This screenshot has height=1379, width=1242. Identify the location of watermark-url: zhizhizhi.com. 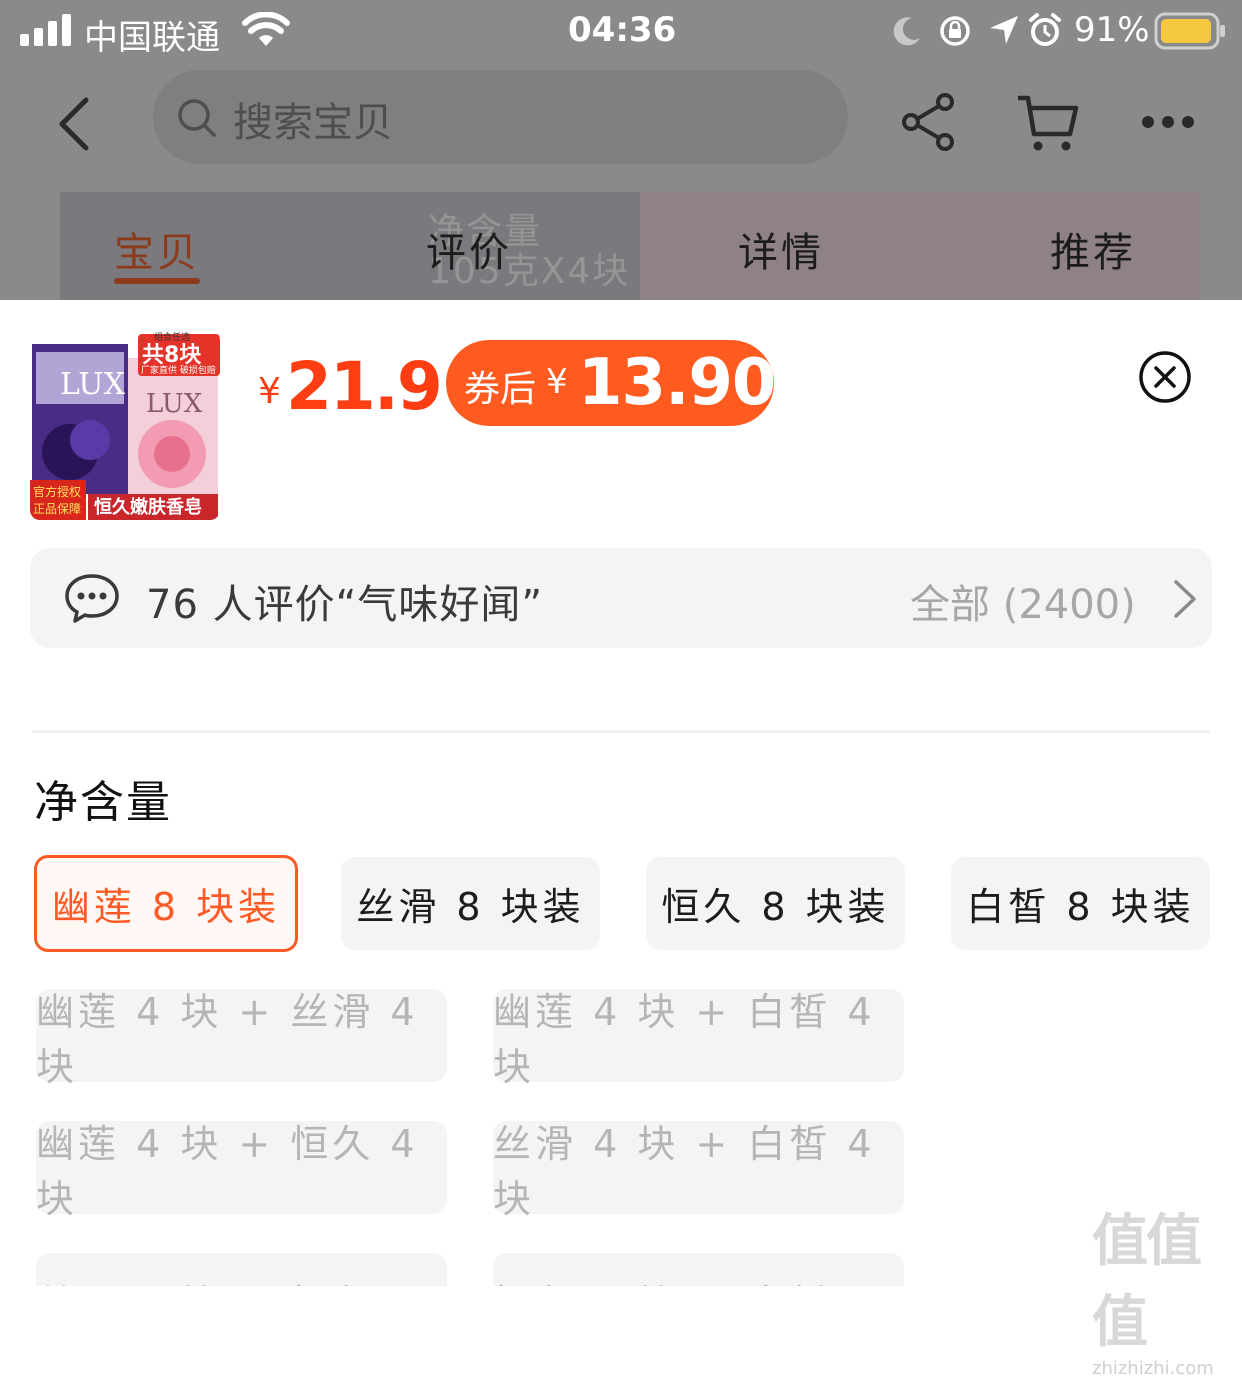
(1153, 1368).